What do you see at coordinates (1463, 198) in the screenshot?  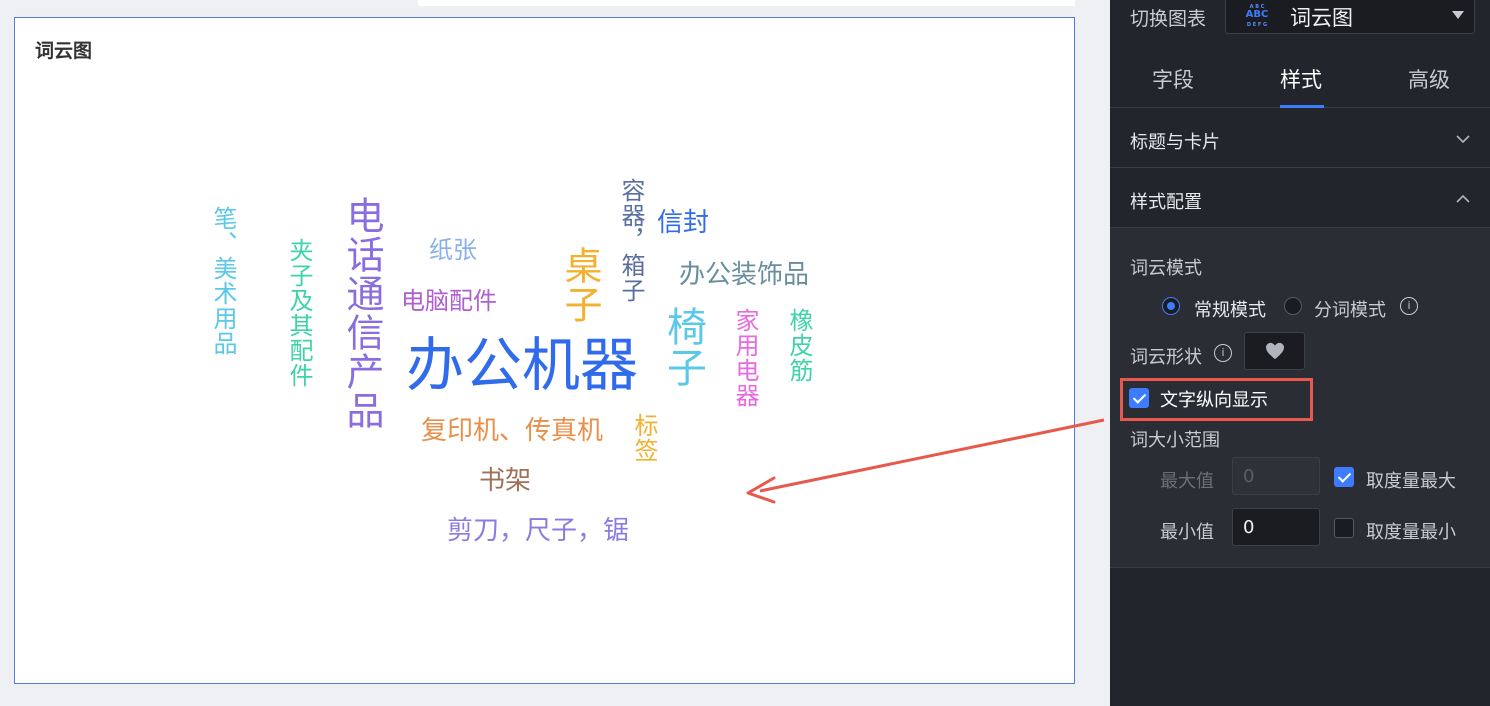 I see `chevron-up-icon` at bounding box center [1463, 198].